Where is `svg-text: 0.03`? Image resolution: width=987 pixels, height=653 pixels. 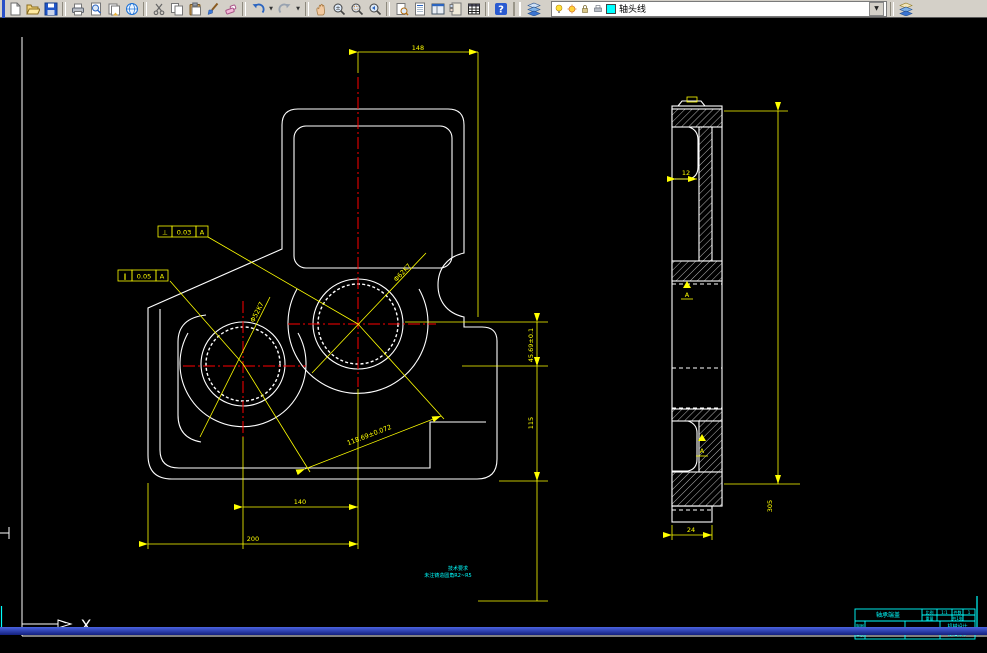
svg-text: 0.03 is located at coordinates (184, 233).